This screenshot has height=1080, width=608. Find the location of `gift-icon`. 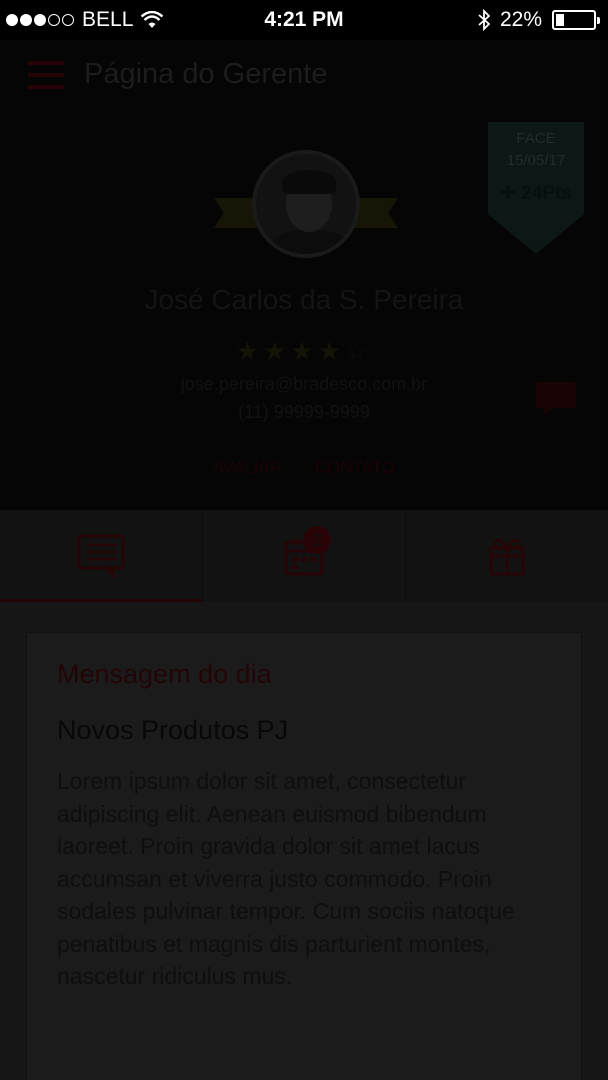

gift-icon is located at coordinates (507, 557).